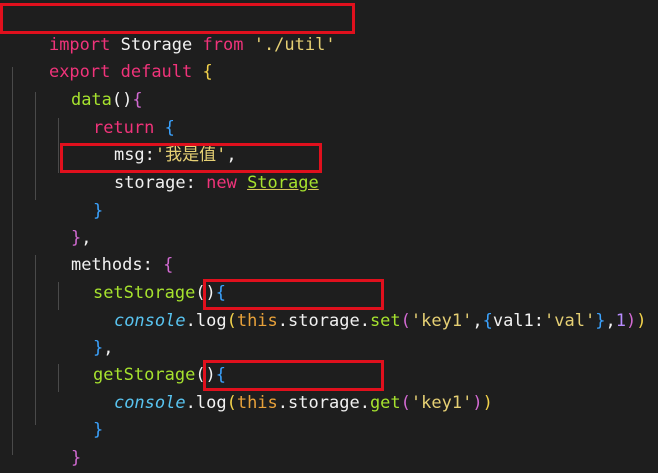  Describe the element at coordinates (385, 403) in the screenshot. I see `method-get: get` at that location.